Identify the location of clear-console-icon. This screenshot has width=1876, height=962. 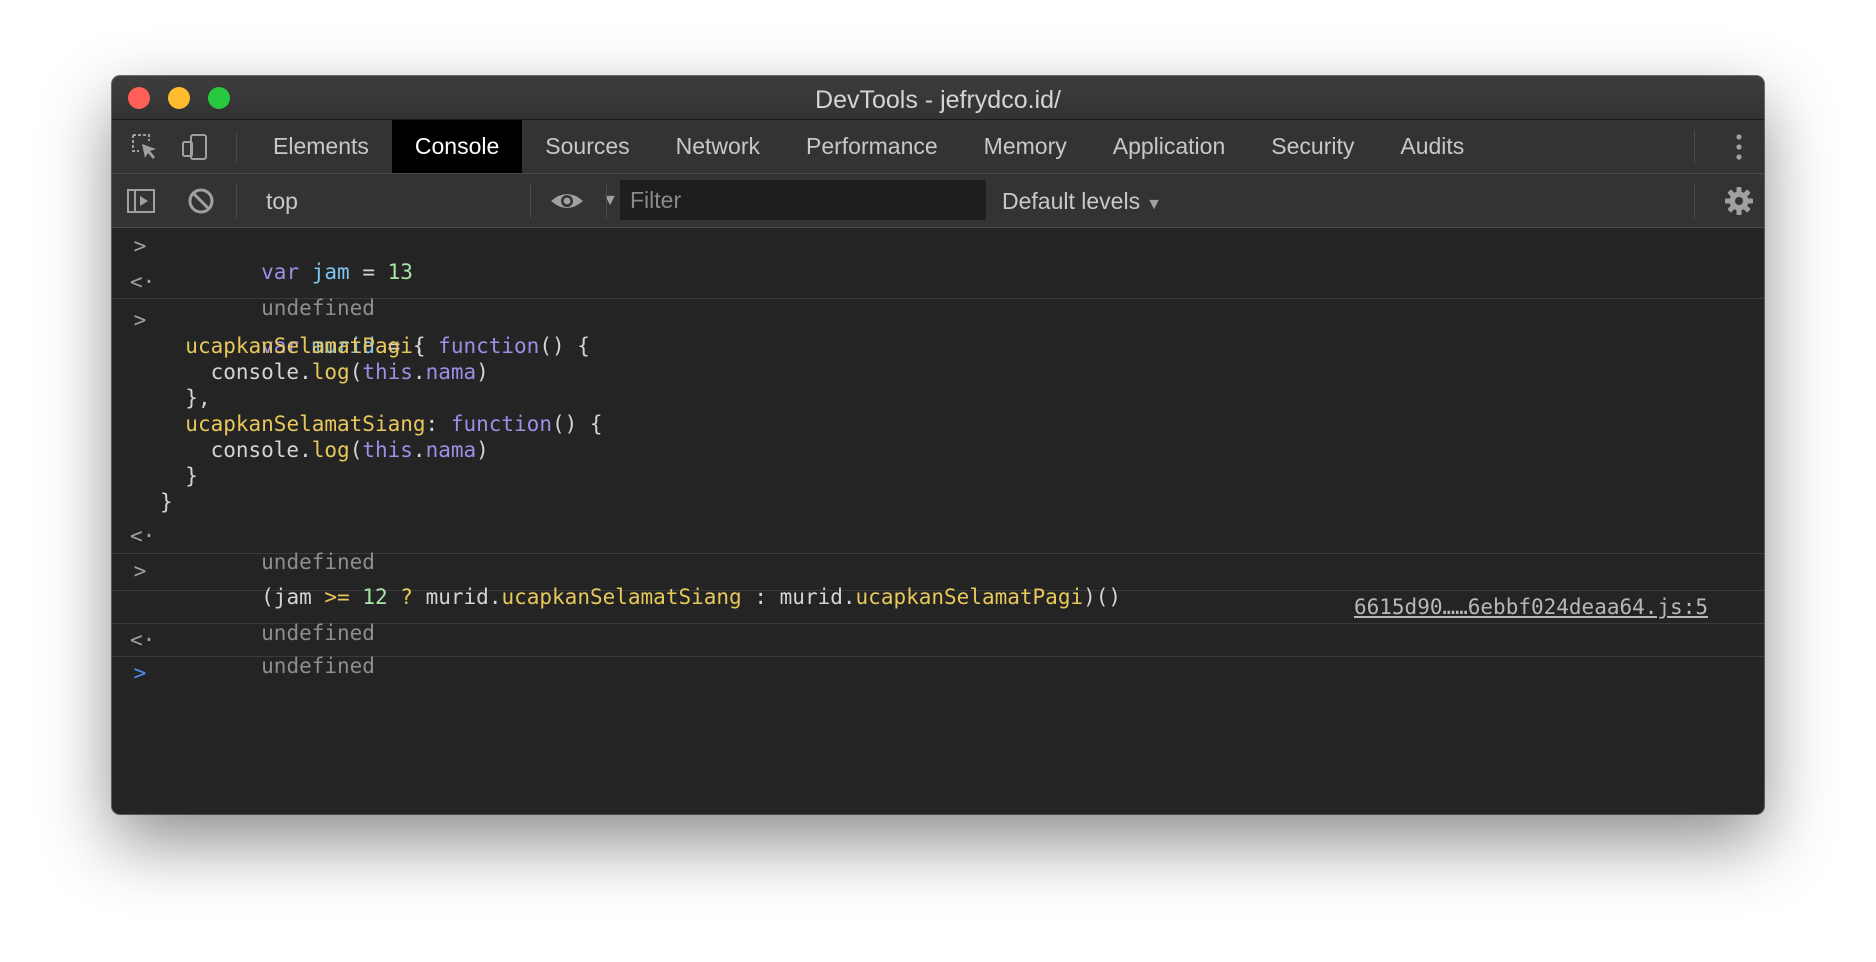
(201, 201).